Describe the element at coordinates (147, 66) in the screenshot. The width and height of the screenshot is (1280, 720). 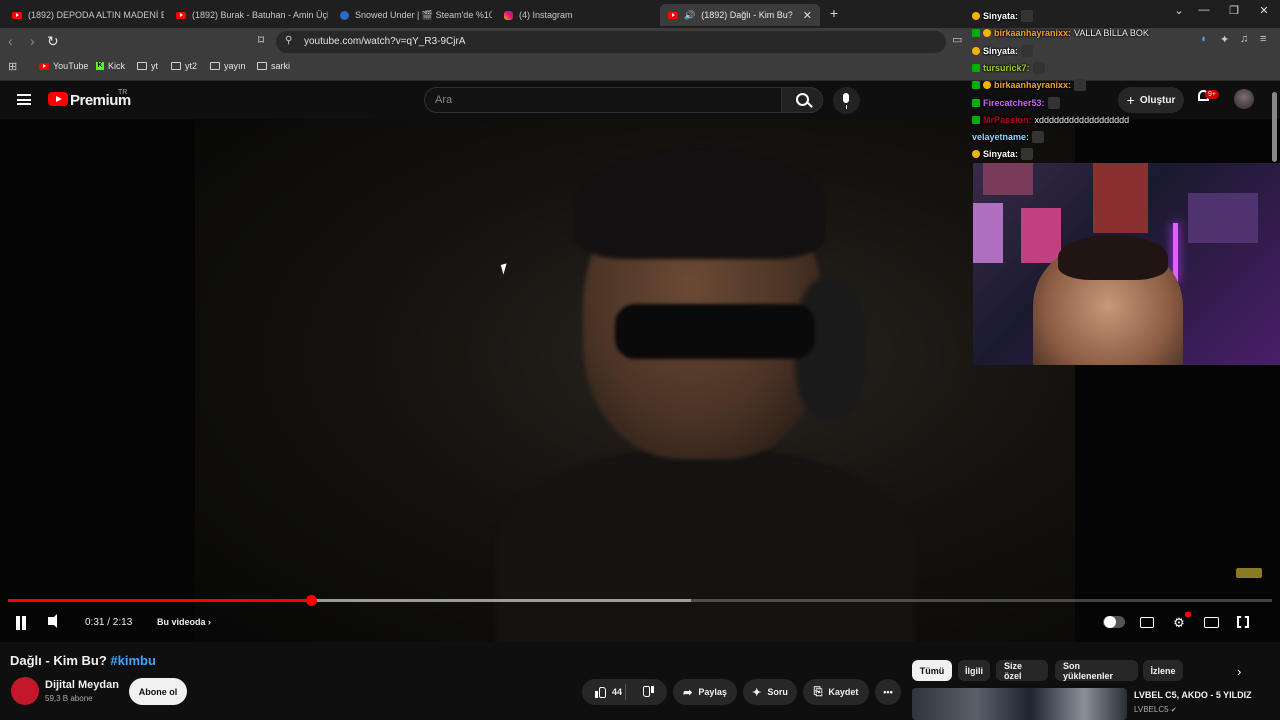
I see `bookmark-folder-yt: yt` at that location.